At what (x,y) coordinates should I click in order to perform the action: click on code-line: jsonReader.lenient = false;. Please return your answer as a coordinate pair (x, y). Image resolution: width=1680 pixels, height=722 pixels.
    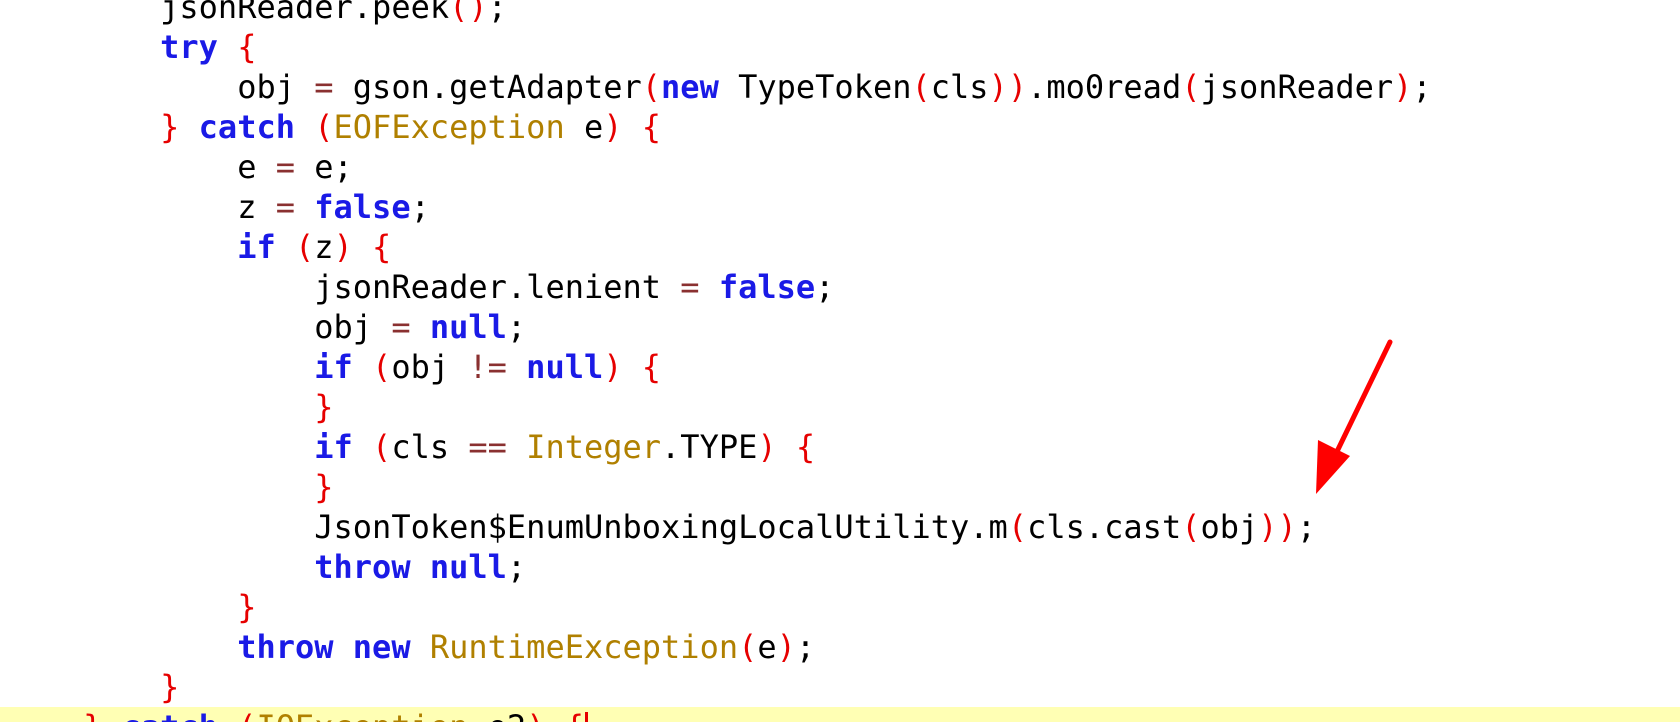
    Looking at the image, I should click on (840, 287).